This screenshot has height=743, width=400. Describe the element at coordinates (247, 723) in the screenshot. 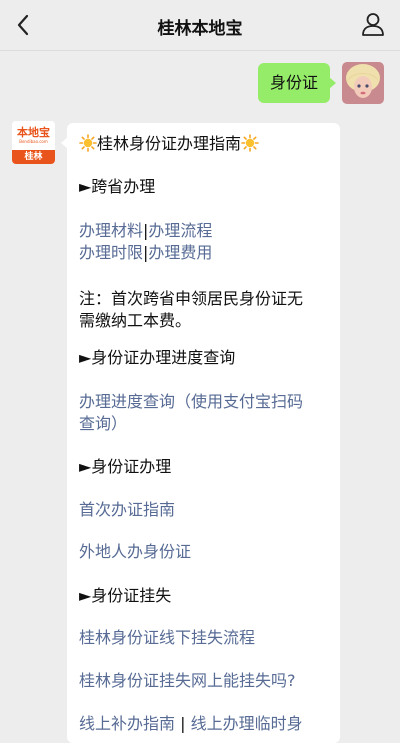

I see `link-online-temporary-id: 线上办理临时身` at that location.